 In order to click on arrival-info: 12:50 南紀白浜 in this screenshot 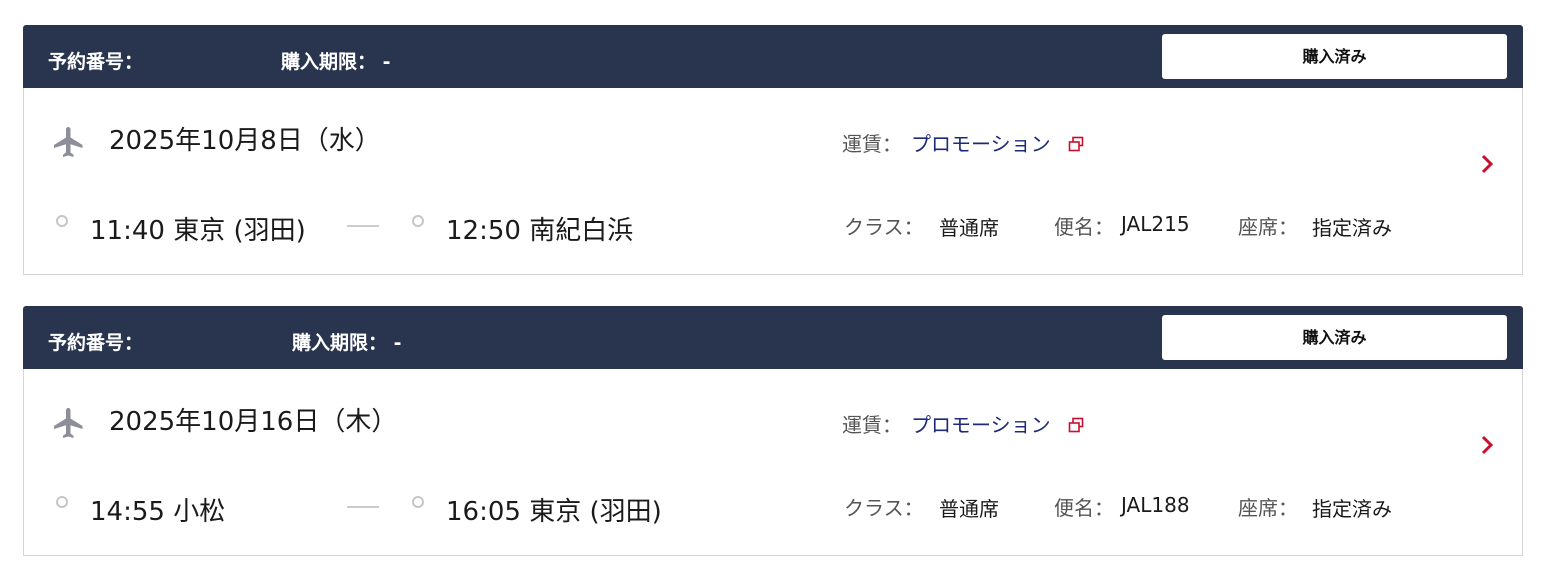, I will do `click(540, 231)`.